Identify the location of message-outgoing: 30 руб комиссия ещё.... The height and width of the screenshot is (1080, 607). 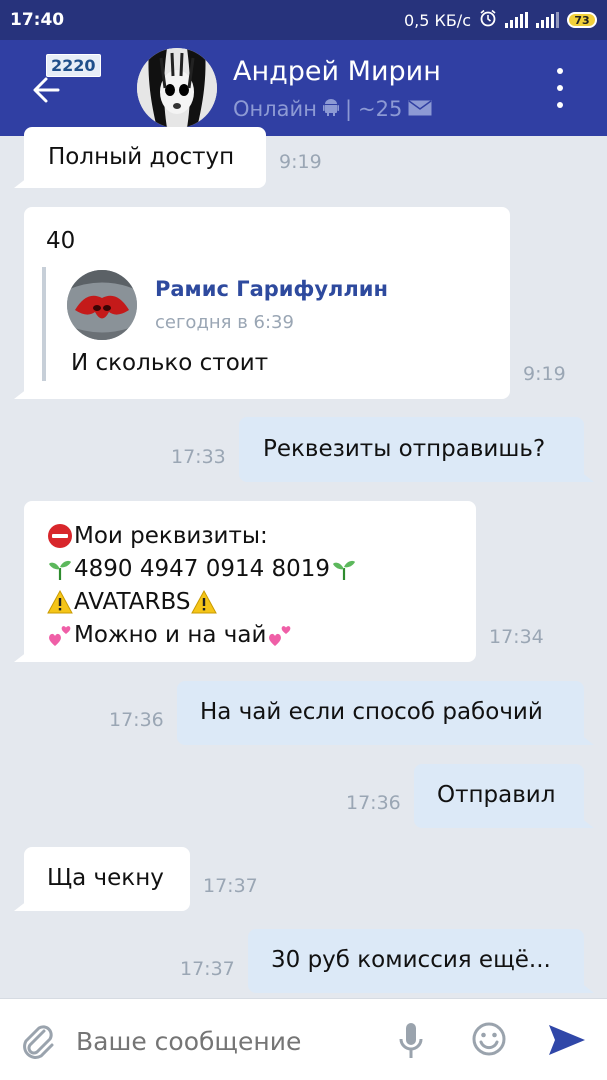
(416, 961).